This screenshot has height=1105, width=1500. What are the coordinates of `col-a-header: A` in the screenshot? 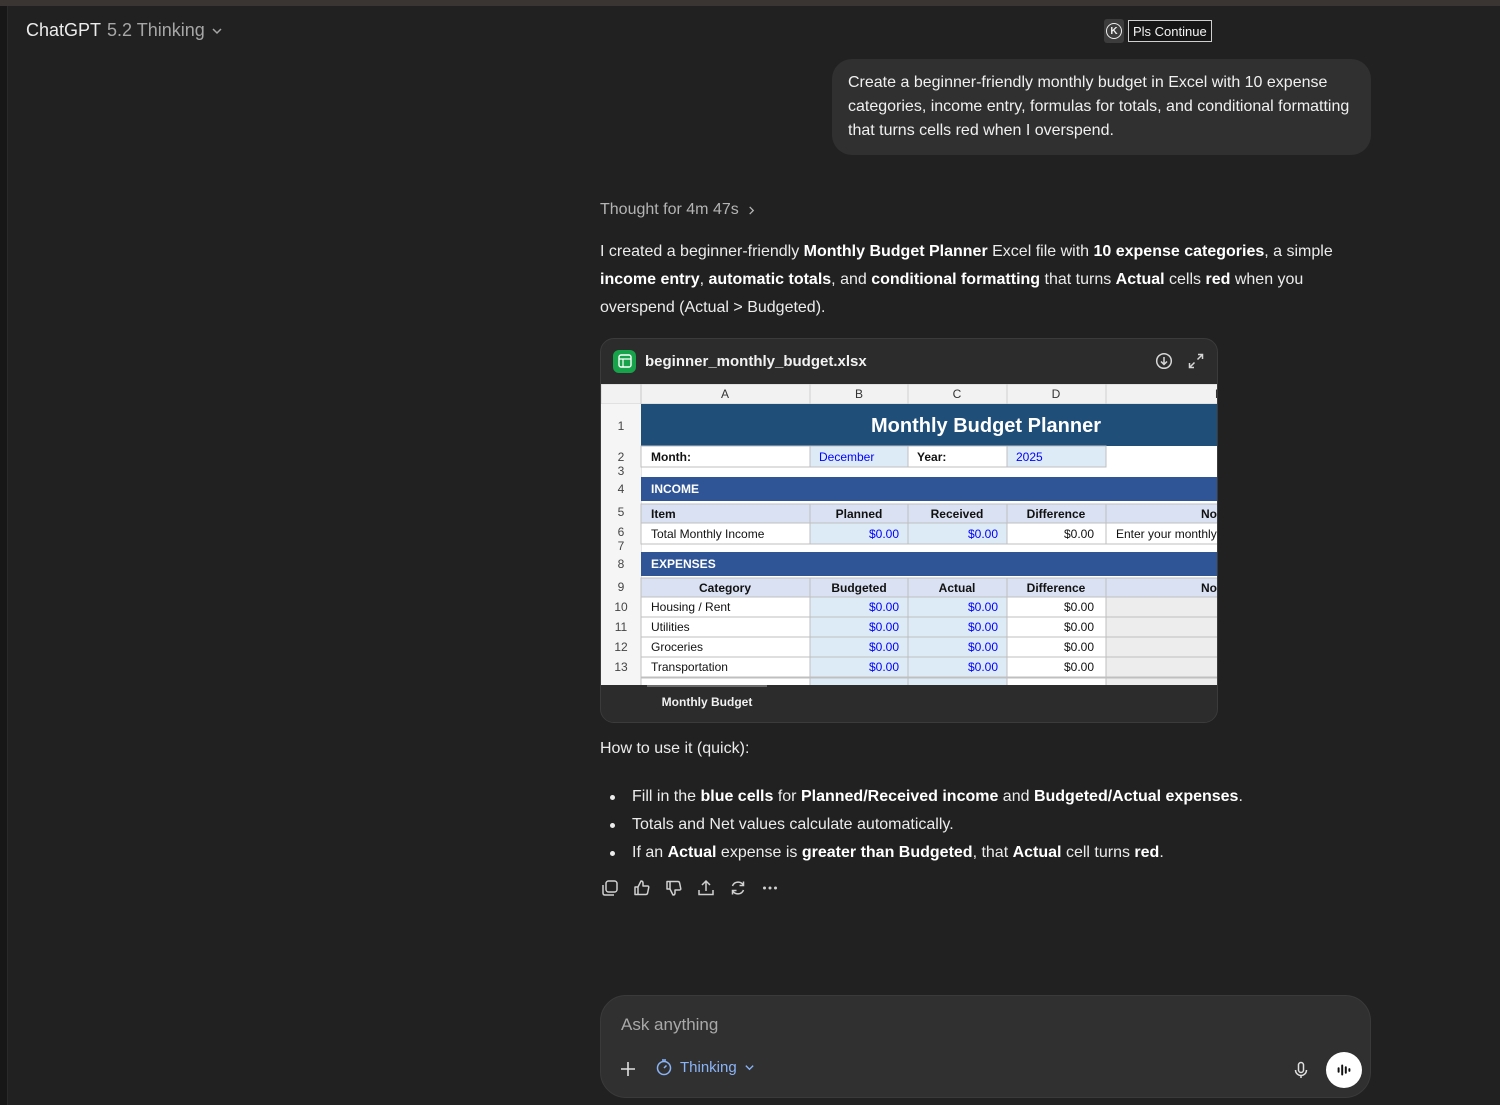 It's located at (725, 394).